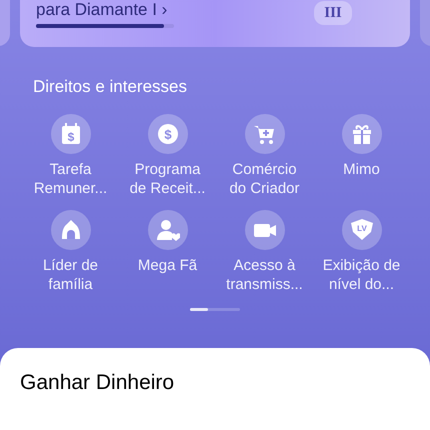 This screenshot has height=430, width=430. What do you see at coordinates (168, 134) in the screenshot?
I see `dollar-coin-icon: $` at bounding box center [168, 134].